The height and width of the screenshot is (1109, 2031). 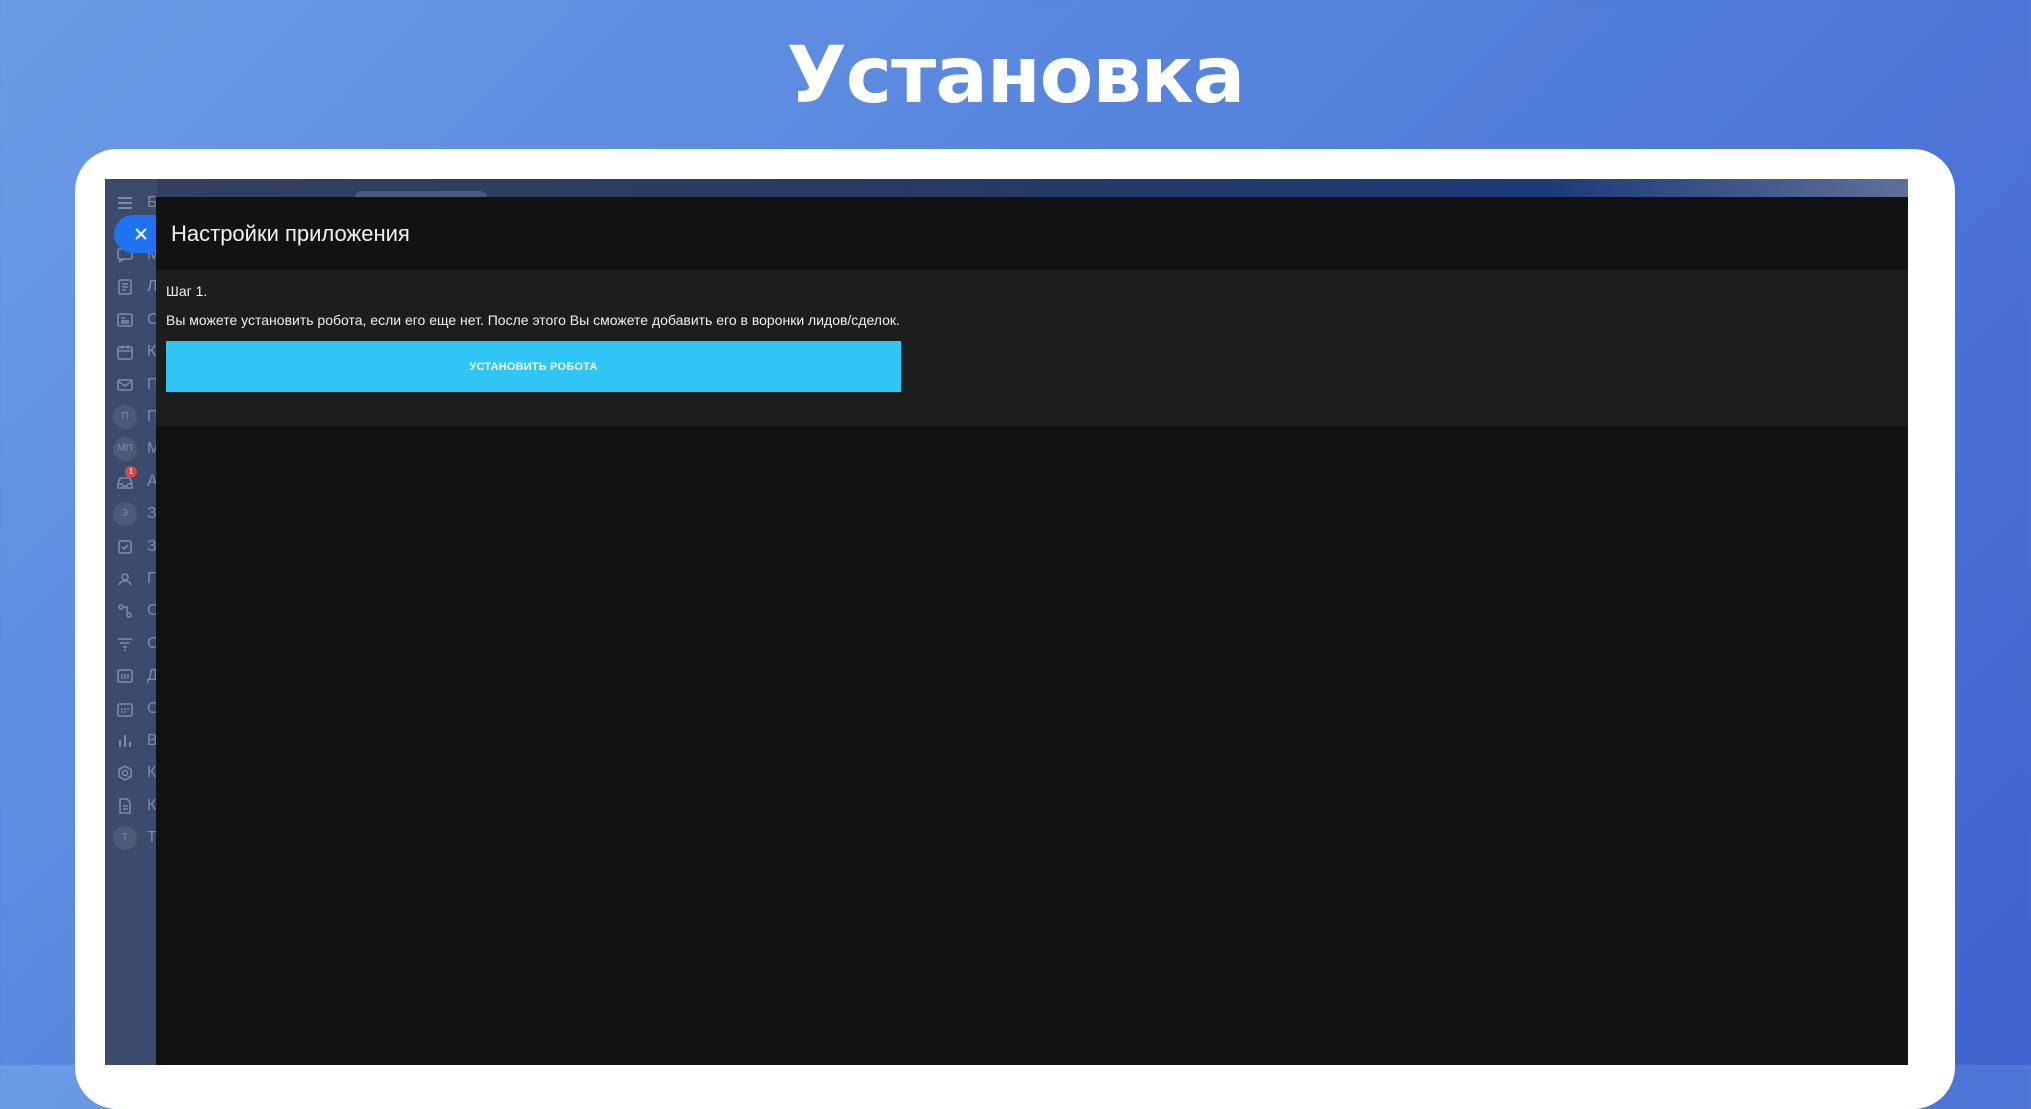 I want to click on feed-icon, so click(x=125, y=287).